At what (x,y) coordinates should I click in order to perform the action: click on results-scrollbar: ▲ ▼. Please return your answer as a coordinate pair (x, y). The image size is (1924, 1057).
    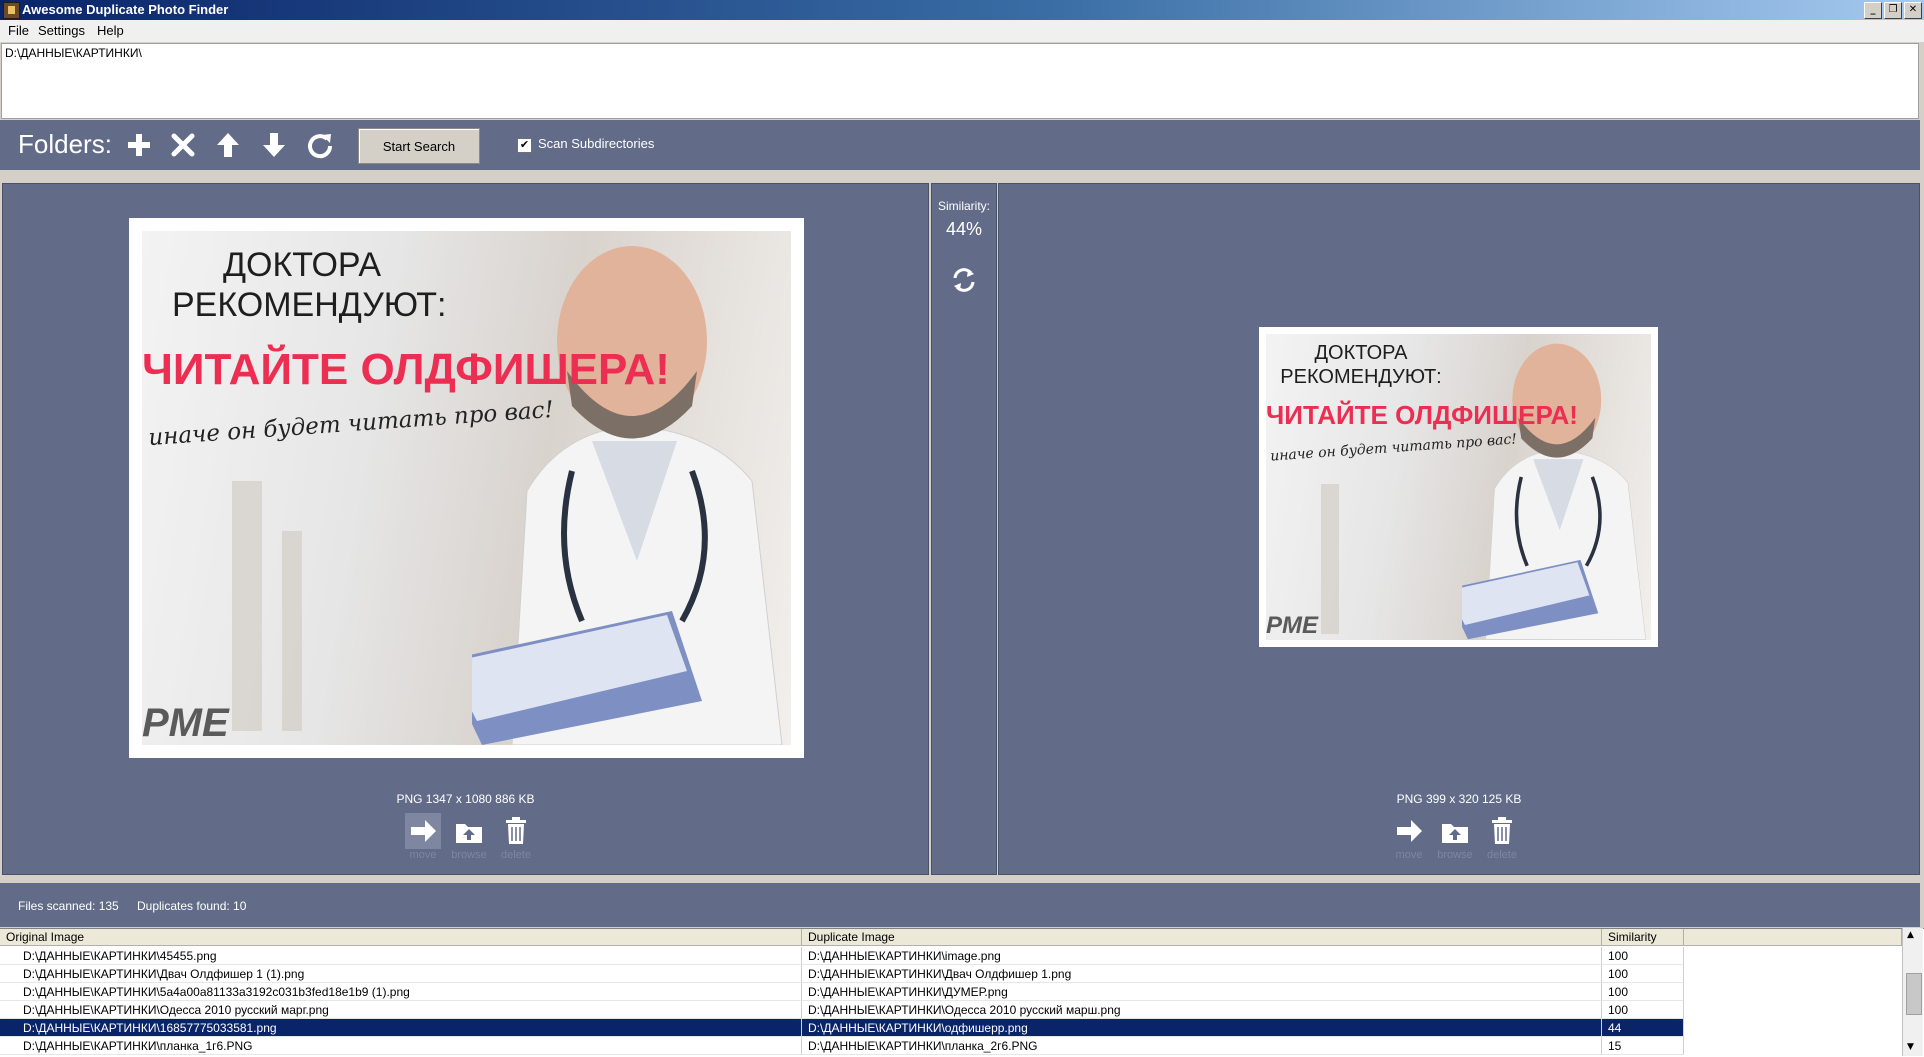
    Looking at the image, I should click on (1912, 992).